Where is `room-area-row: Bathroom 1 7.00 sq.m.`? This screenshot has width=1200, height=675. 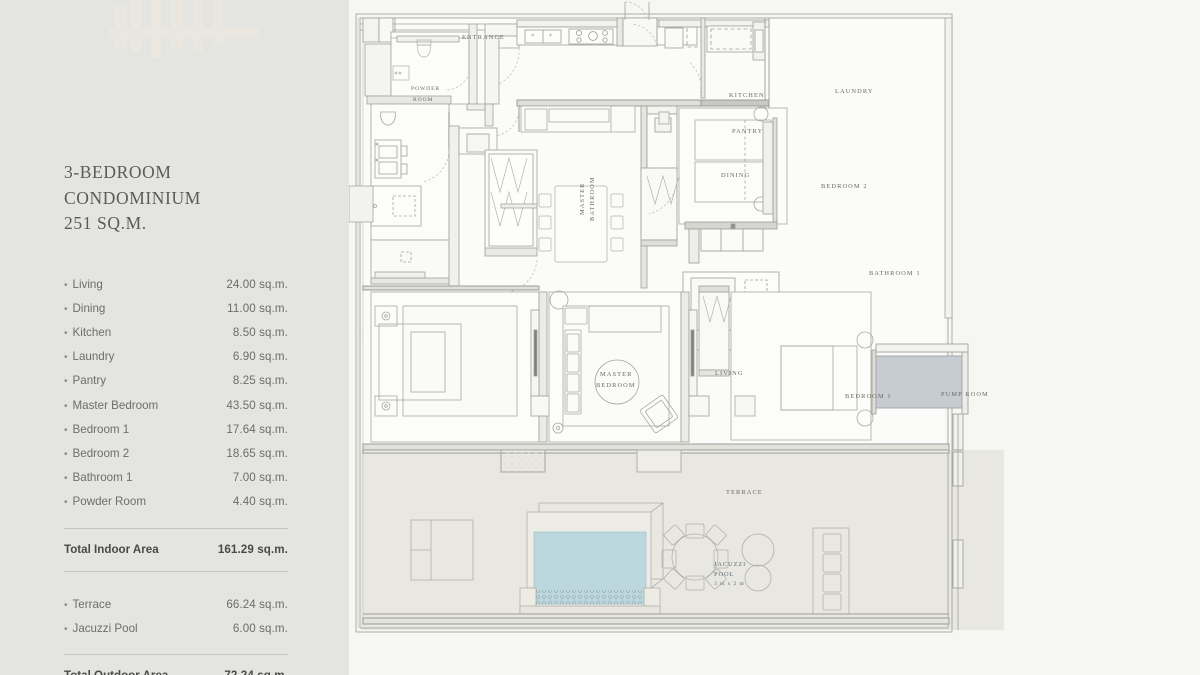
room-area-row: Bathroom 1 7.00 sq.m. is located at coordinates (176, 478).